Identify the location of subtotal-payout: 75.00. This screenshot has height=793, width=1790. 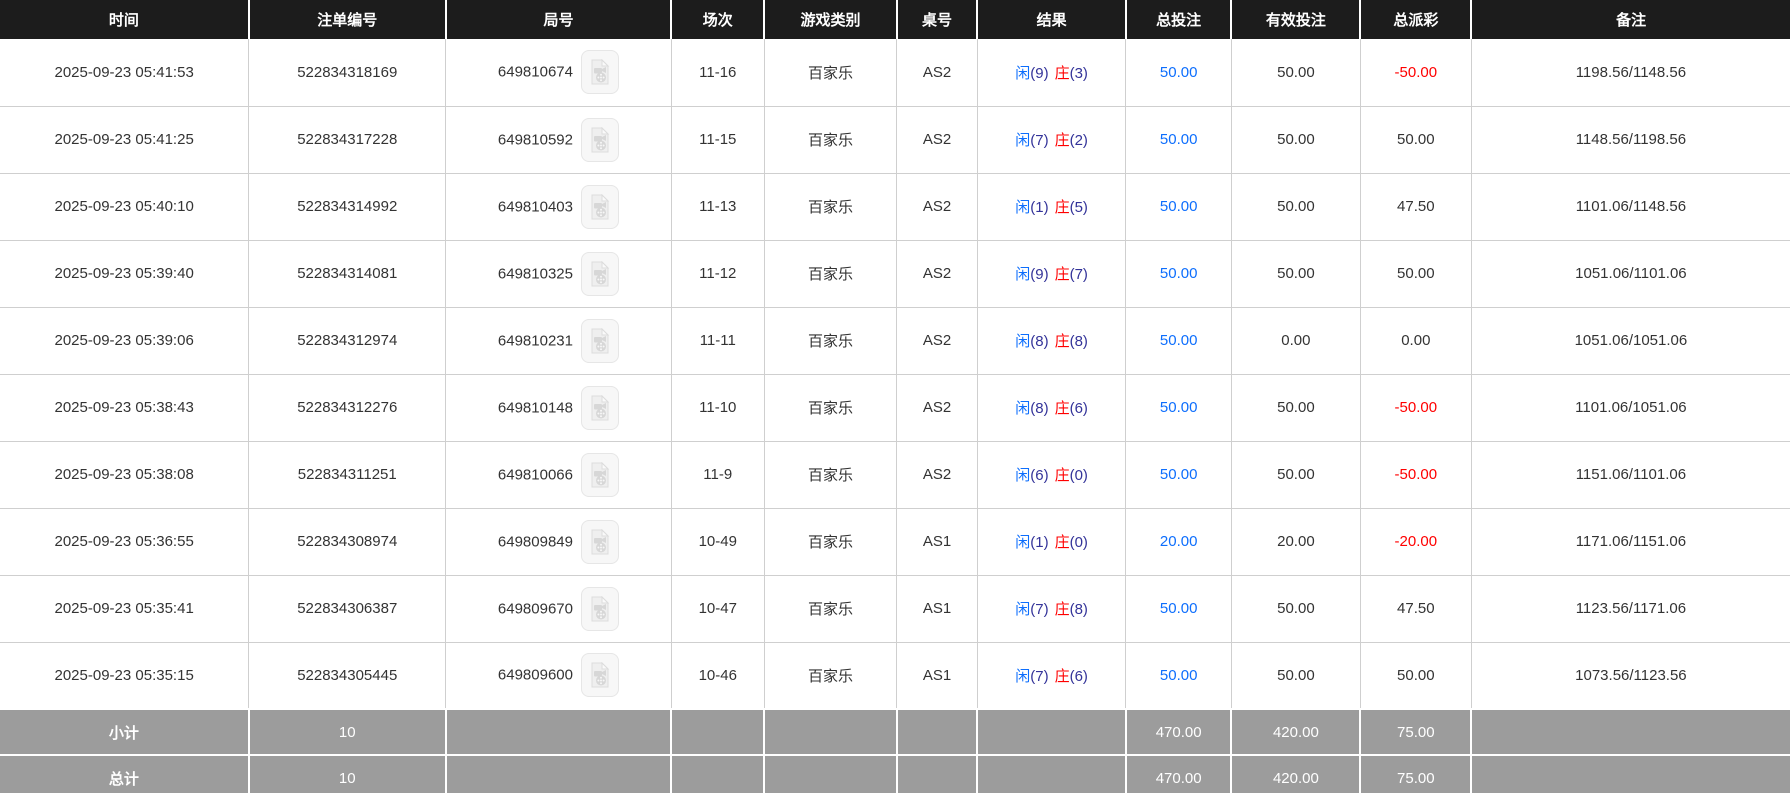
(1416, 731).